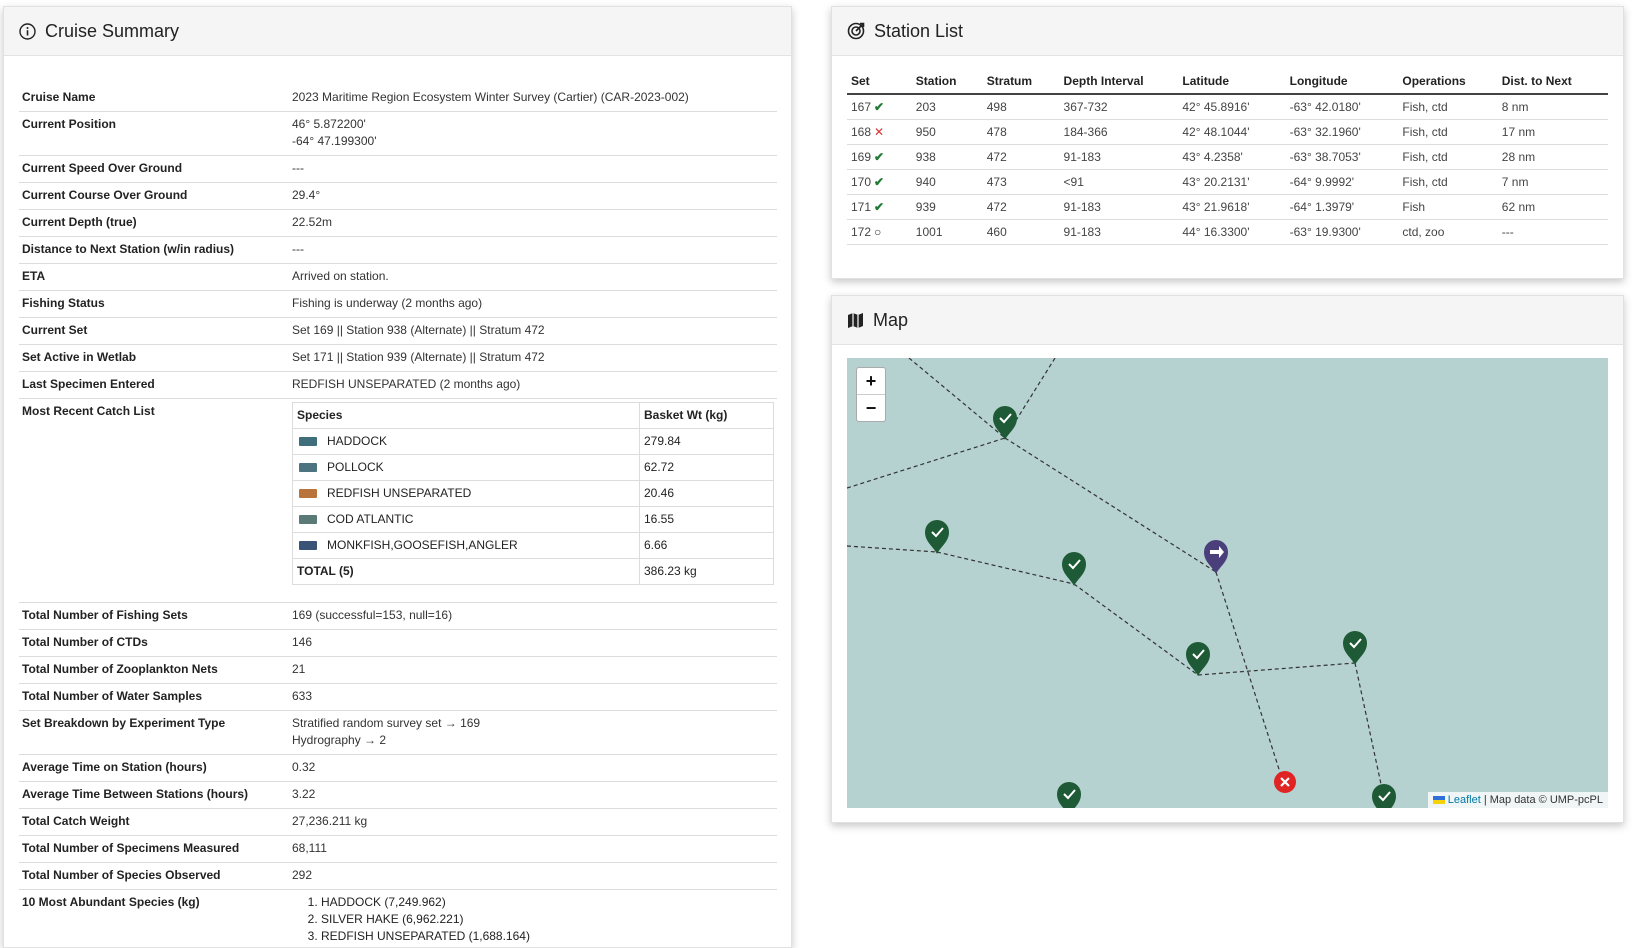  Describe the element at coordinates (947, 82) in the screenshot. I see `station-header-cell: Station` at that location.